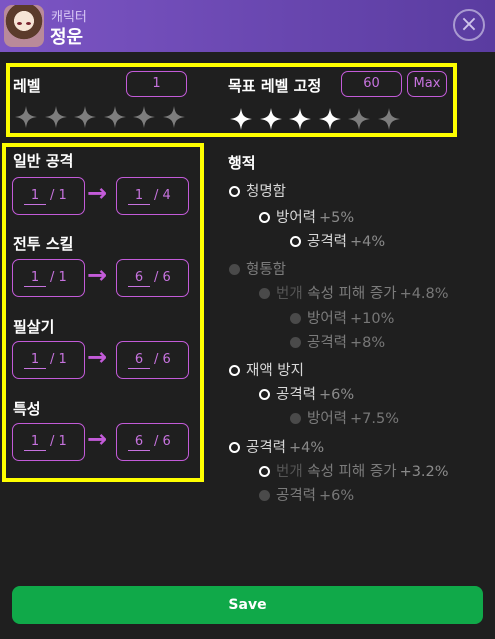 Image resolution: width=495 pixels, height=639 pixels. I want to click on skill-from-max: 1, so click(62, 441).